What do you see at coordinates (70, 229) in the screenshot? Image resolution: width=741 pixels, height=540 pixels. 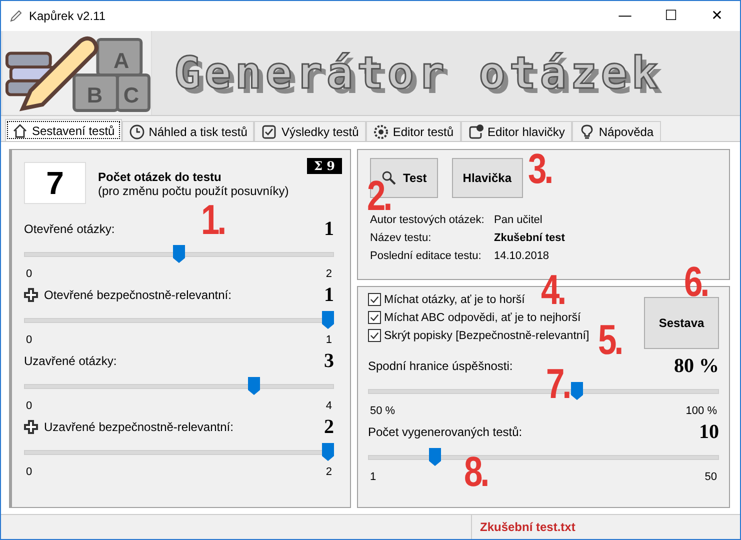 I see `slider-label: Otevřené otázky:` at bounding box center [70, 229].